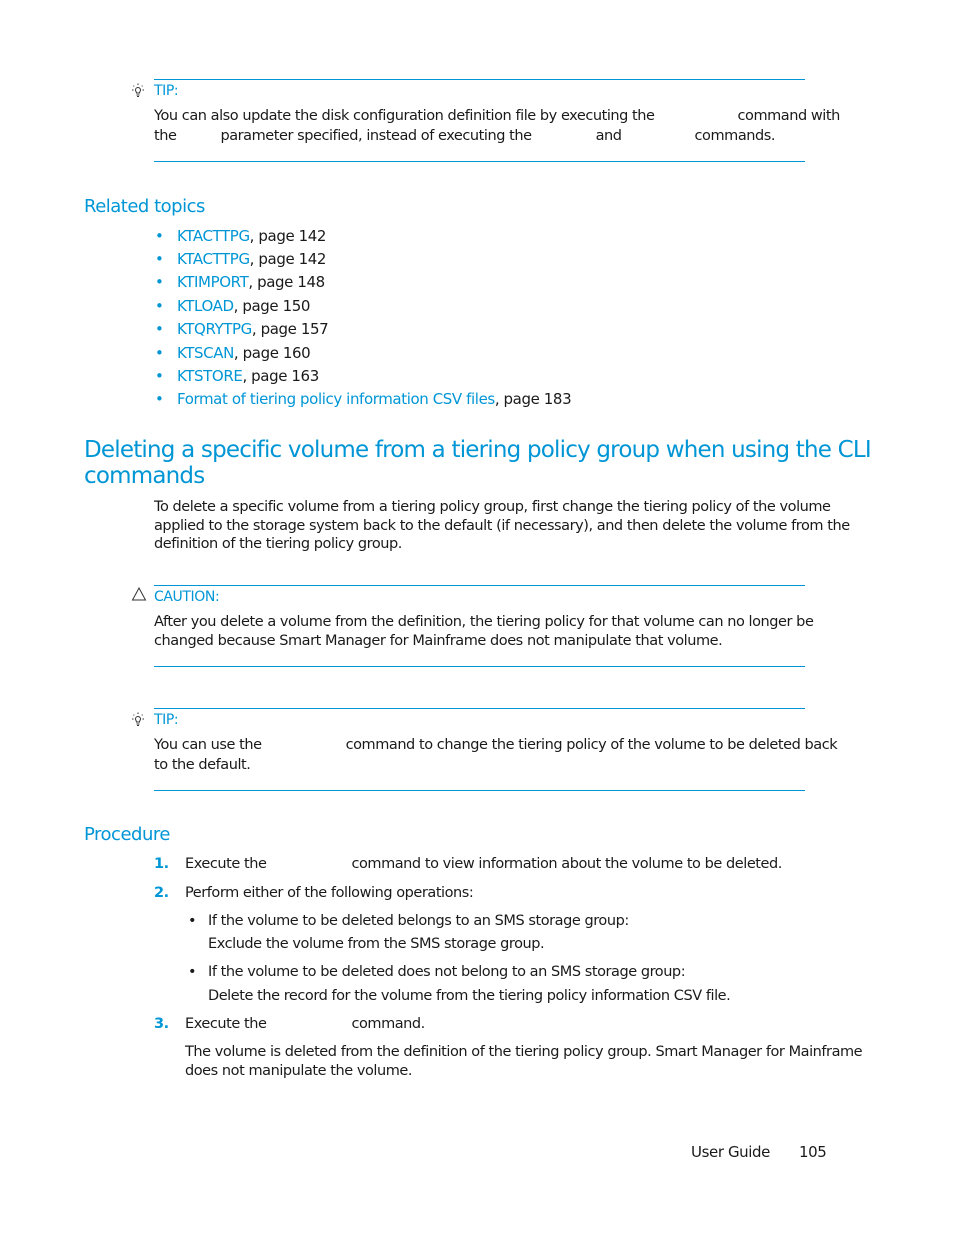  Describe the element at coordinates (205, 306) in the screenshot. I see `related-topic-link: KTLOAD` at that location.